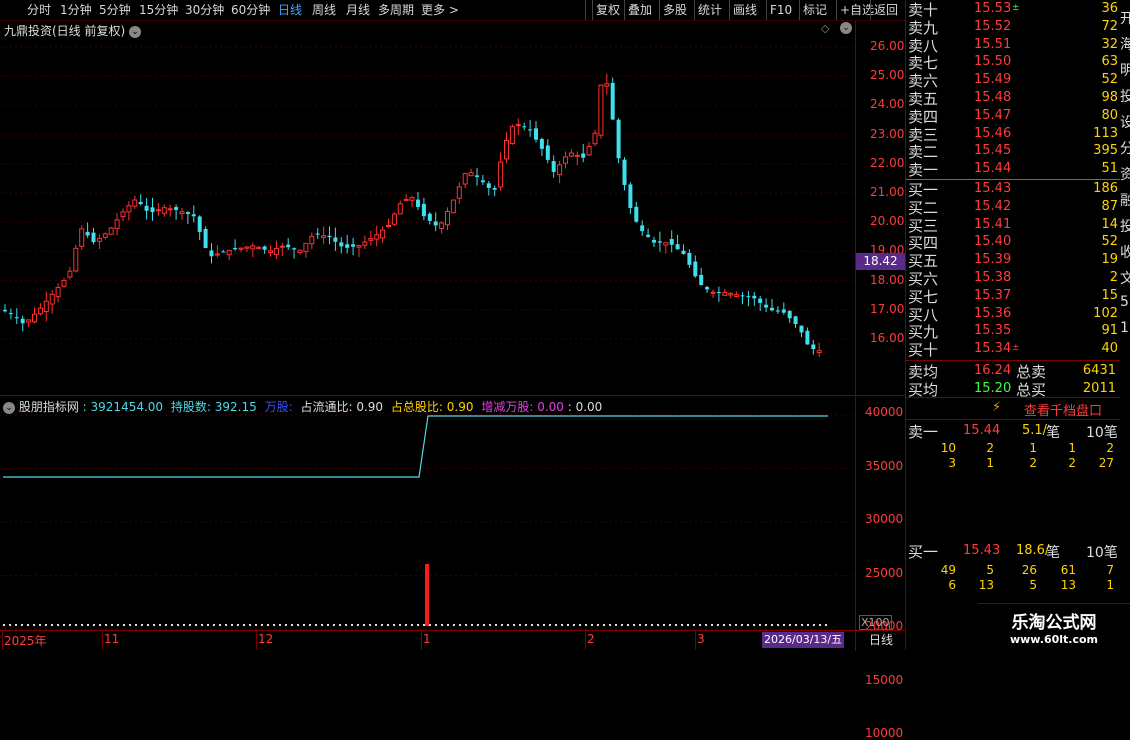 This screenshot has width=1130, height=740. Describe the element at coordinates (993, 133) in the screenshot. I see `level-price: 15.46` at that location.